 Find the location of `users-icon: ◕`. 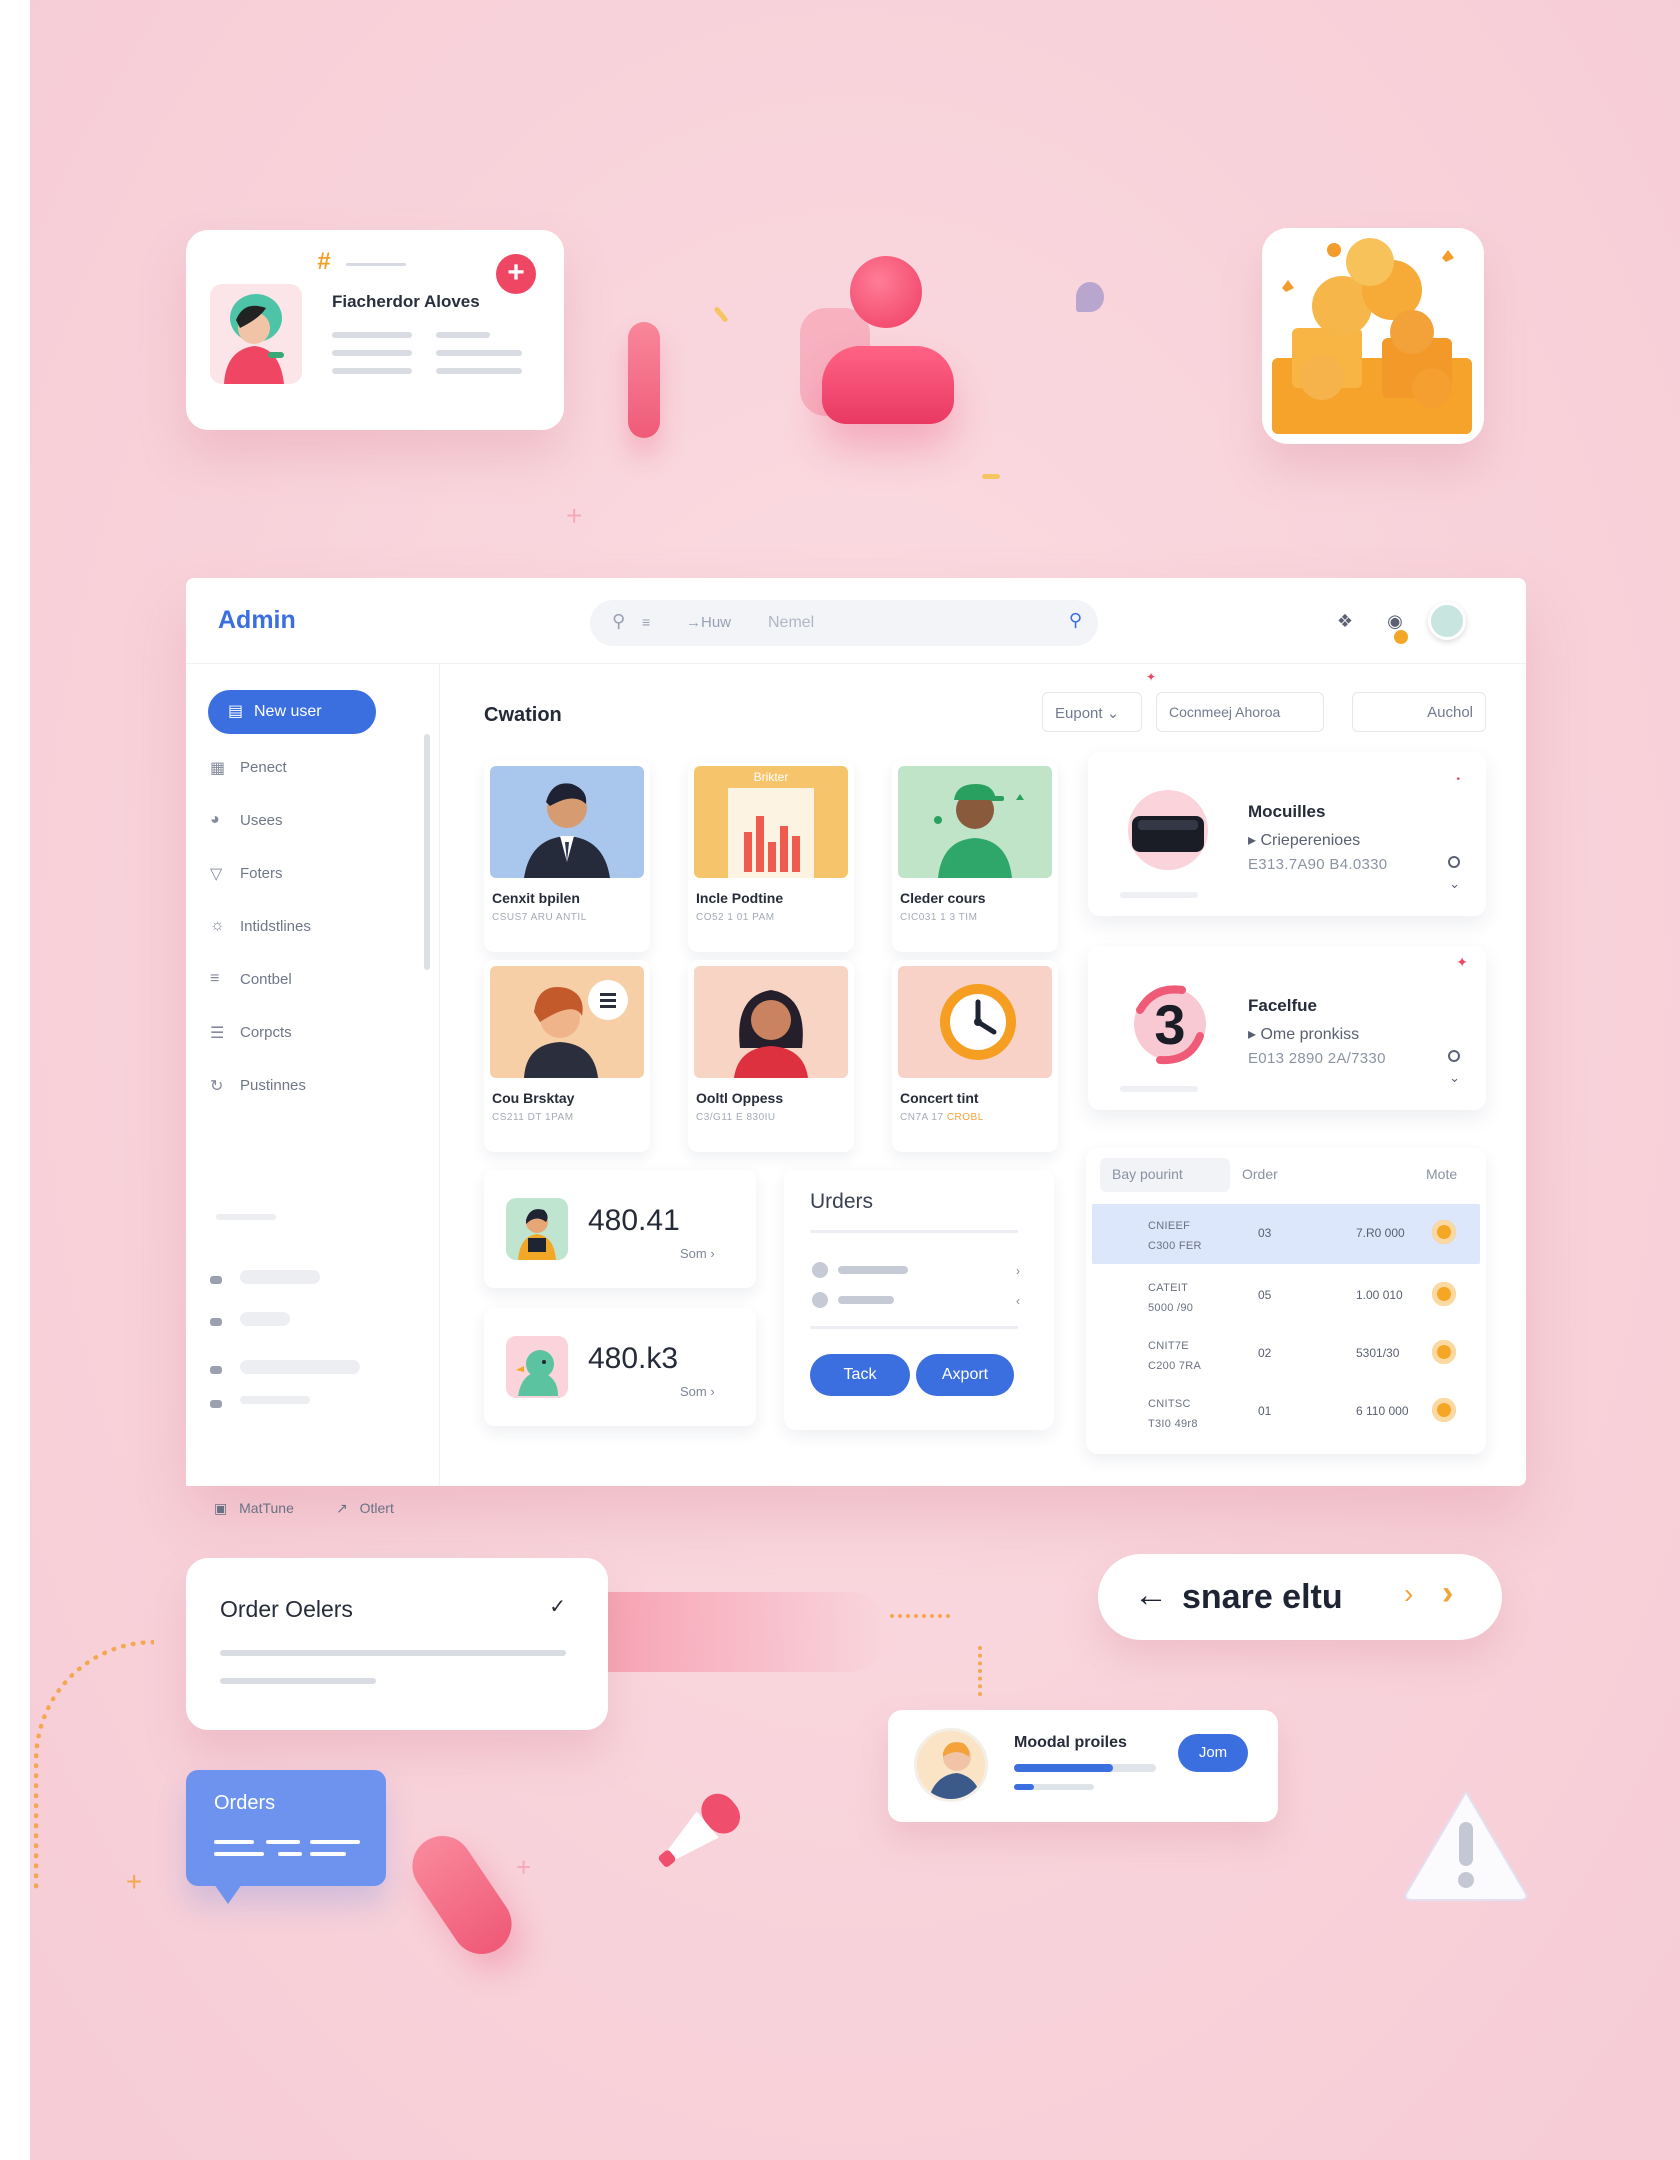

users-icon: ◕ is located at coordinates (215, 819).